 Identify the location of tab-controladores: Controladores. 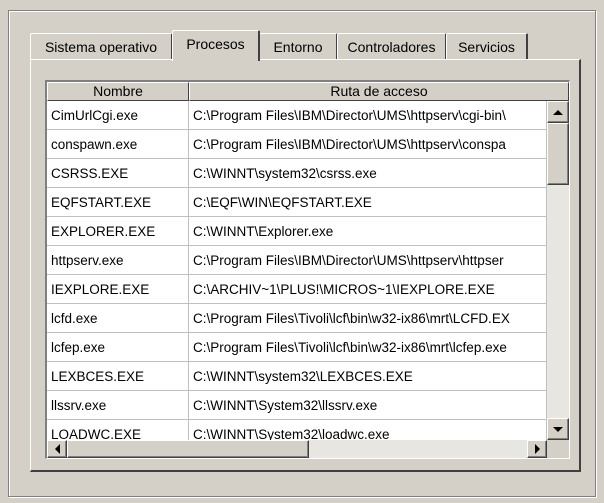
(392, 46).